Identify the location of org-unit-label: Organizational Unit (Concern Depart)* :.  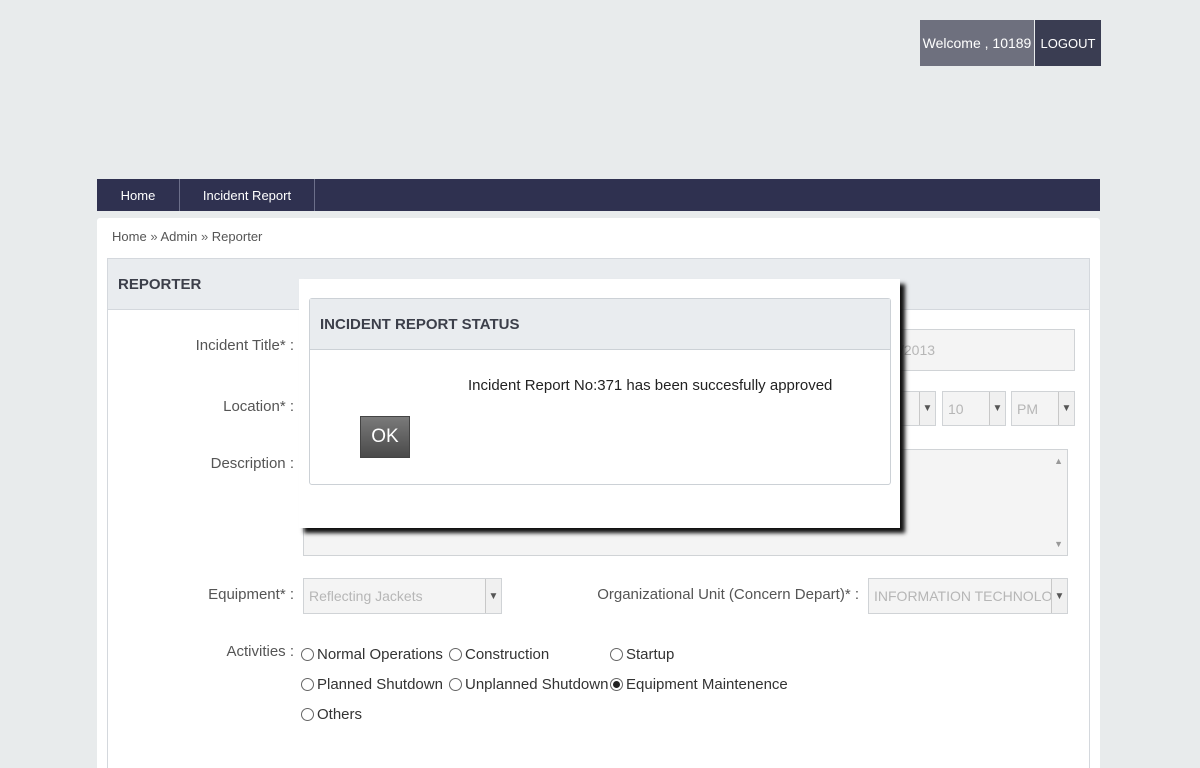
(728, 594).